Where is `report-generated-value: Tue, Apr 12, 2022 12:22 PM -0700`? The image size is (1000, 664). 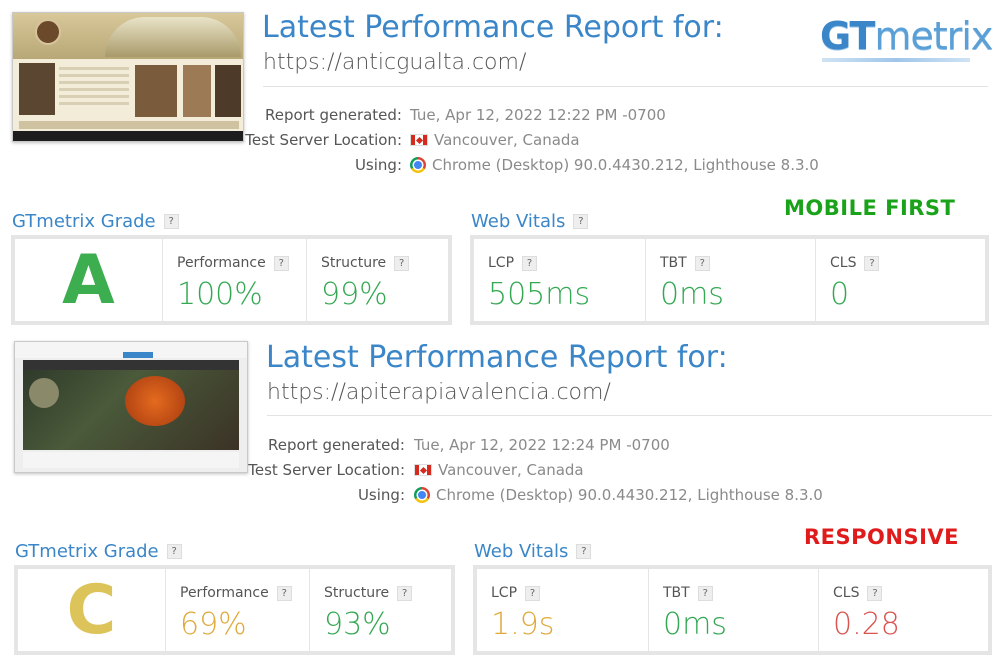
report-generated-value: Tue, Apr 12, 2022 12:22 PM -0700 is located at coordinates (538, 115).